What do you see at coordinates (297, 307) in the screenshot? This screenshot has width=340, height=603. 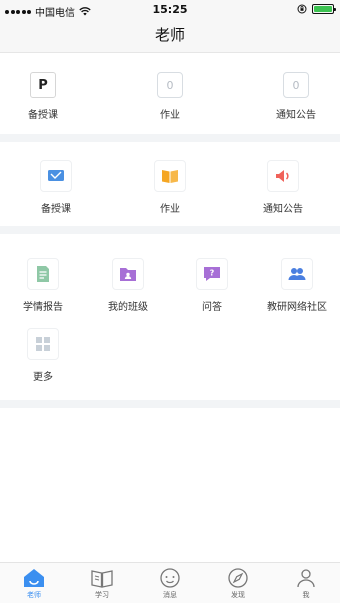 I see `tool-item-label: 教研网络社区` at bounding box center [297, 307].